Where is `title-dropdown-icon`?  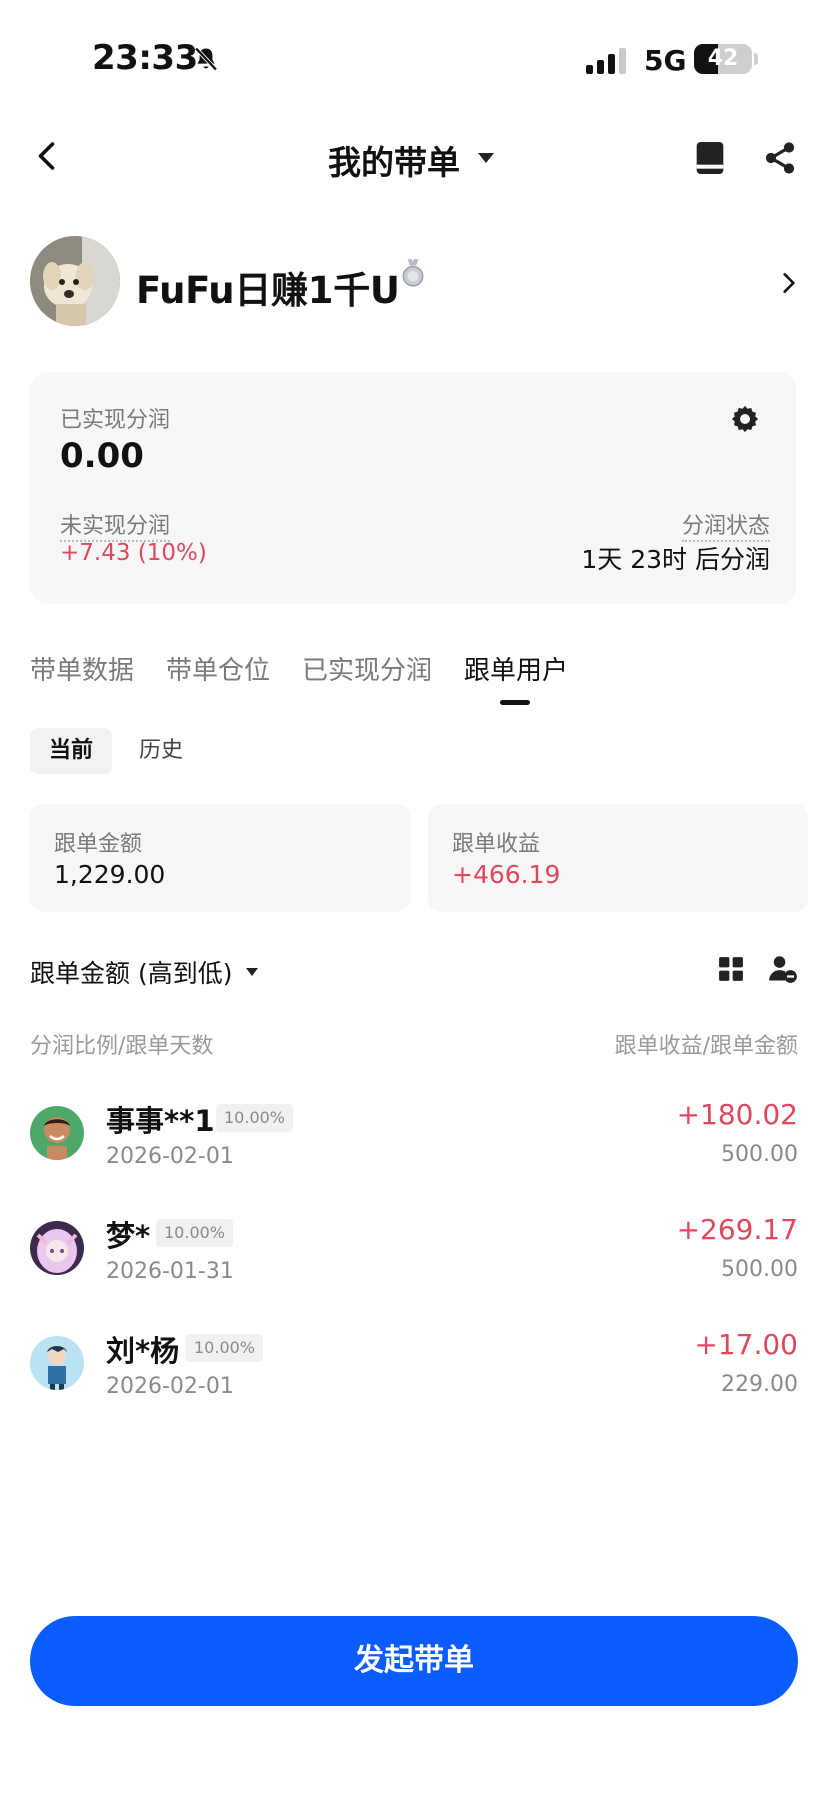 title-dropdown-icon is located at coordinates (486, 158).